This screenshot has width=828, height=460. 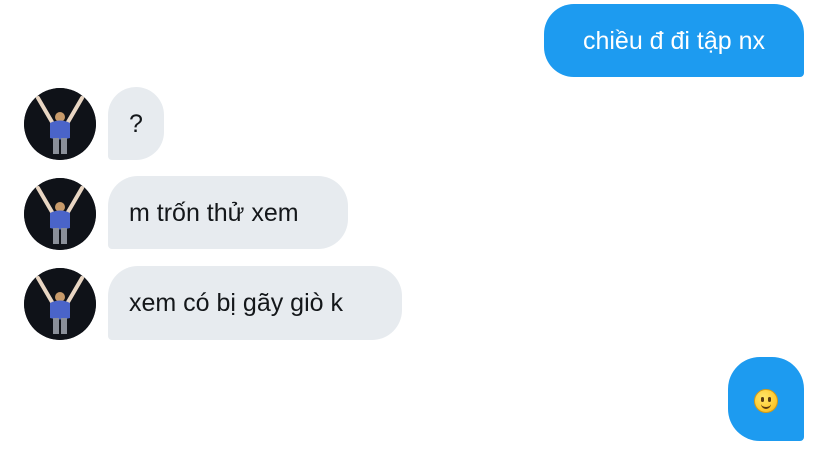 I want to click on received-message-bubble: ?, so click(x=136, y=123).